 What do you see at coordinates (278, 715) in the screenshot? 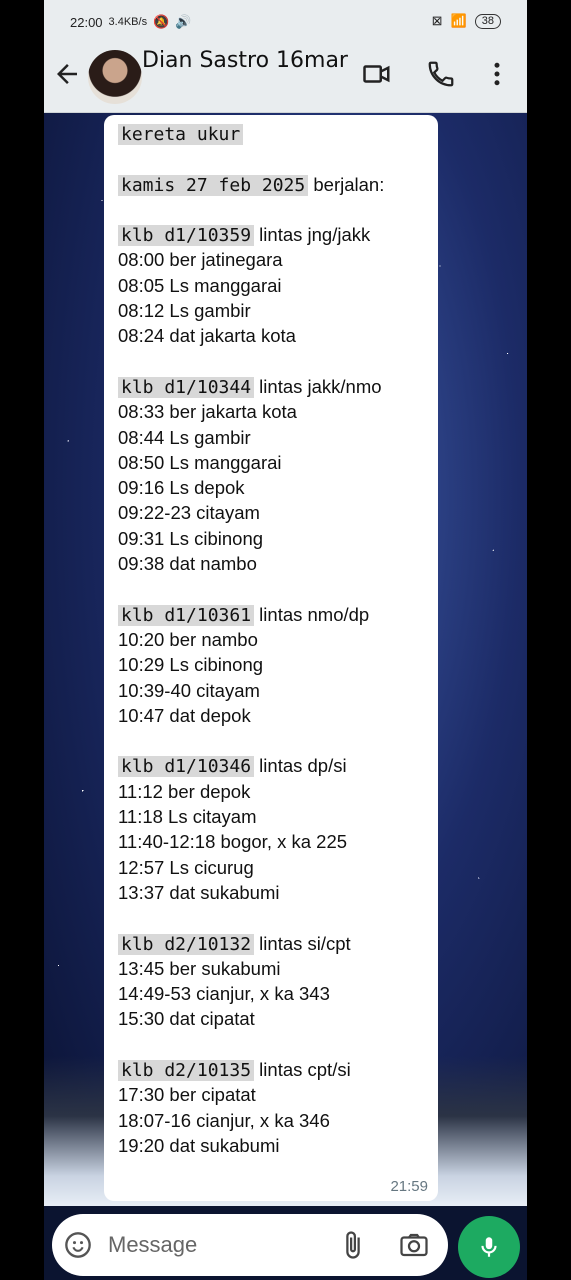
I see `message-line: 10:47 dat depok` at bounding box center [278, 715].